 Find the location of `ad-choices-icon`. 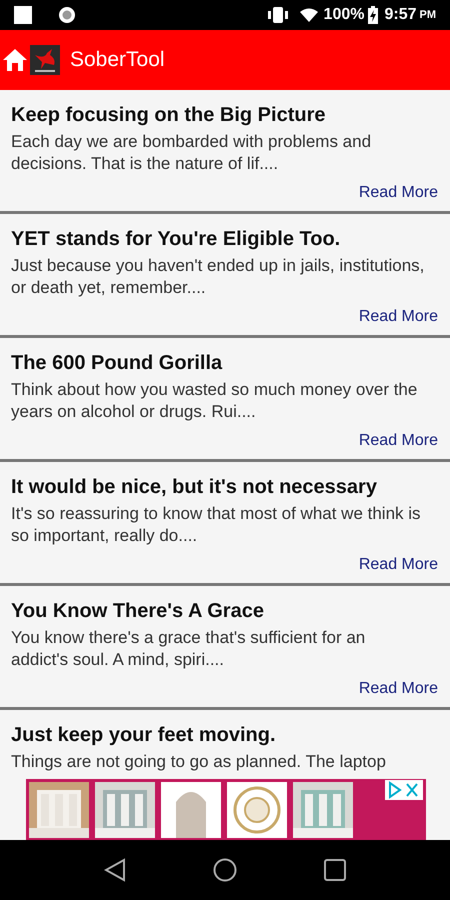

ad-choices-icon is located at coordinates (404, 790).